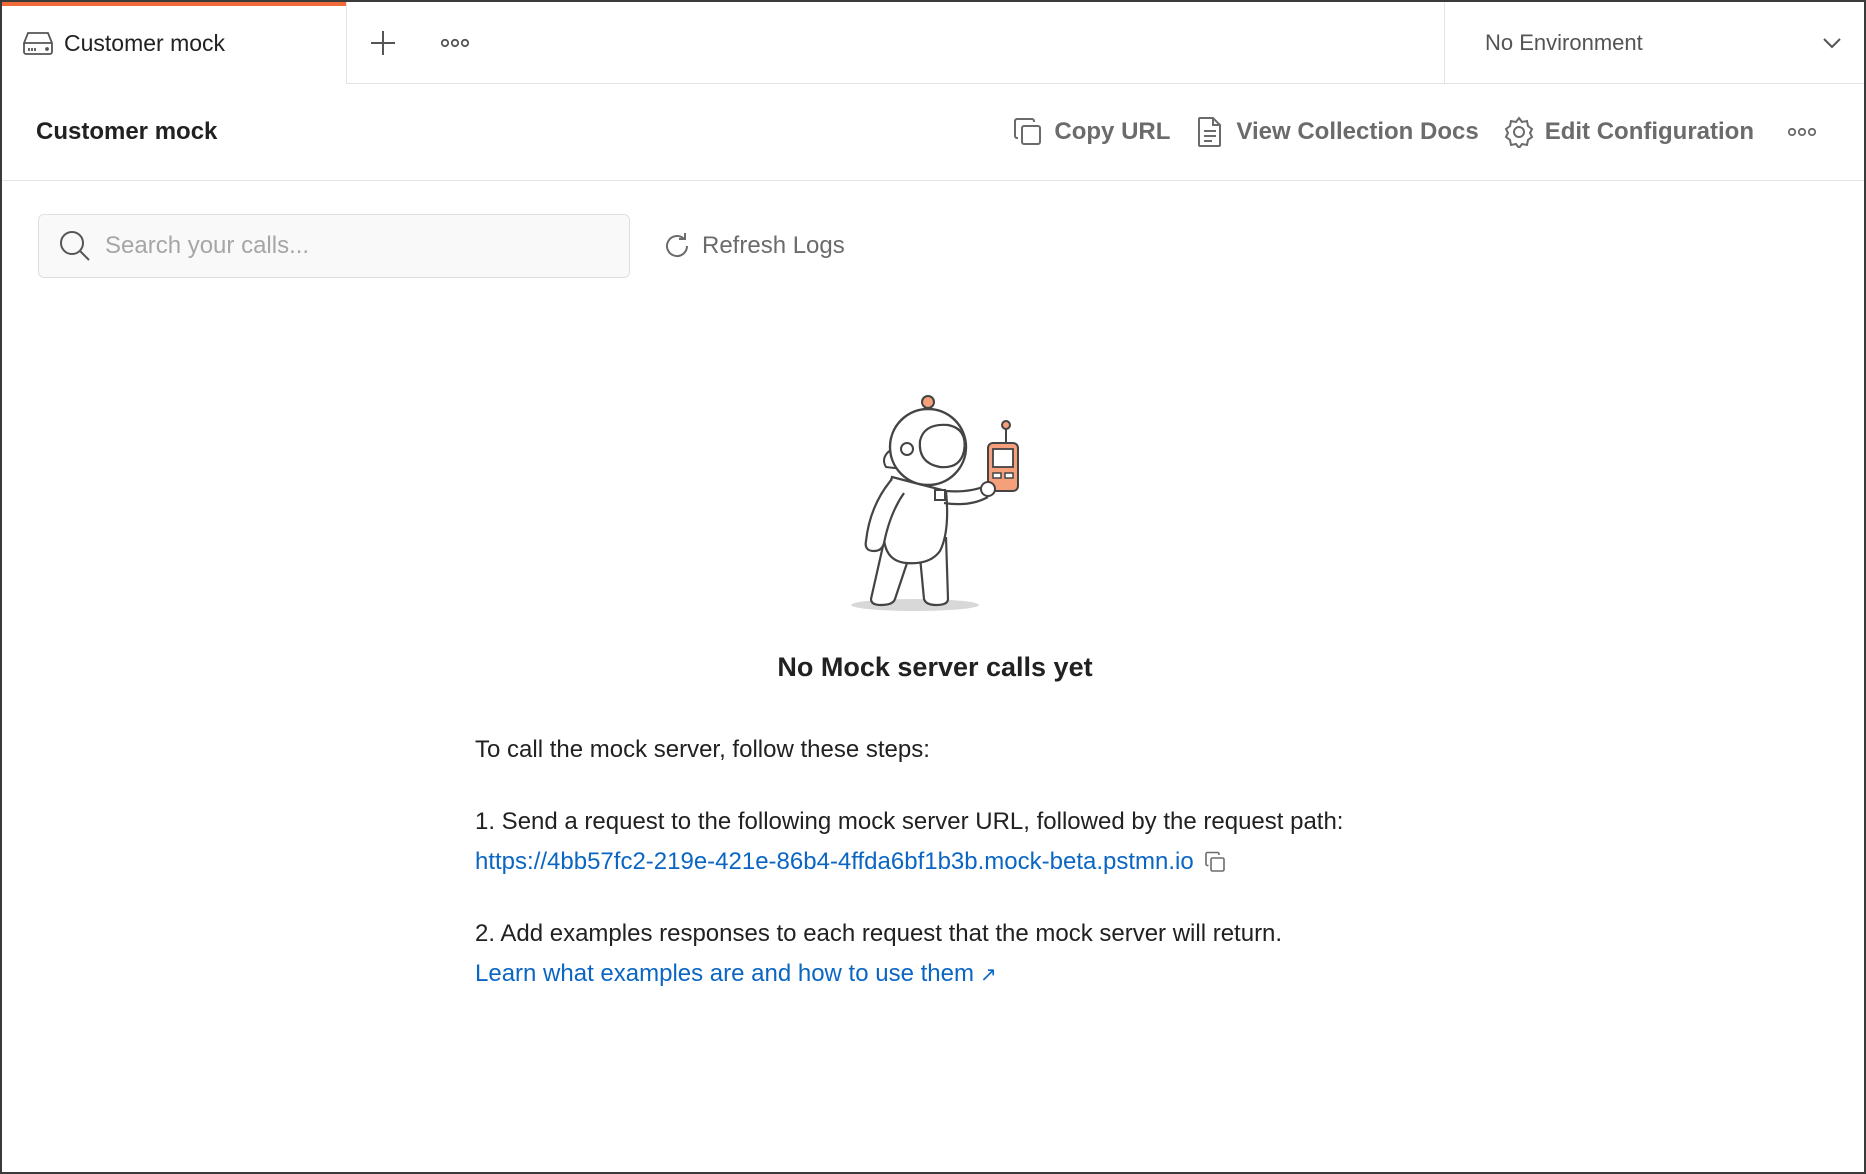  Describe the element at coordinates (1112, 131) in the screenshot. I see `copy-url-label: Copy URL` at that location.